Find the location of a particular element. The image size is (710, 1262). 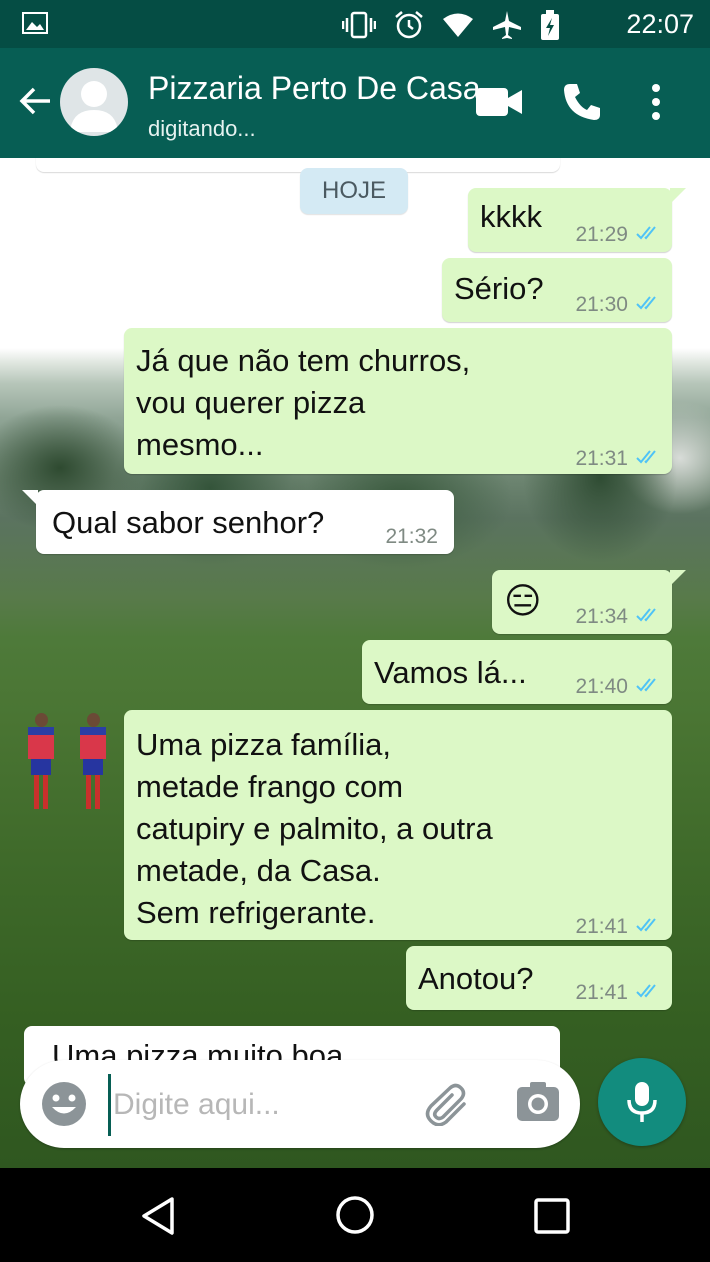

message-bubble-outgoing: Vamos lá... 21:40 is located at coordinates (517, 672).